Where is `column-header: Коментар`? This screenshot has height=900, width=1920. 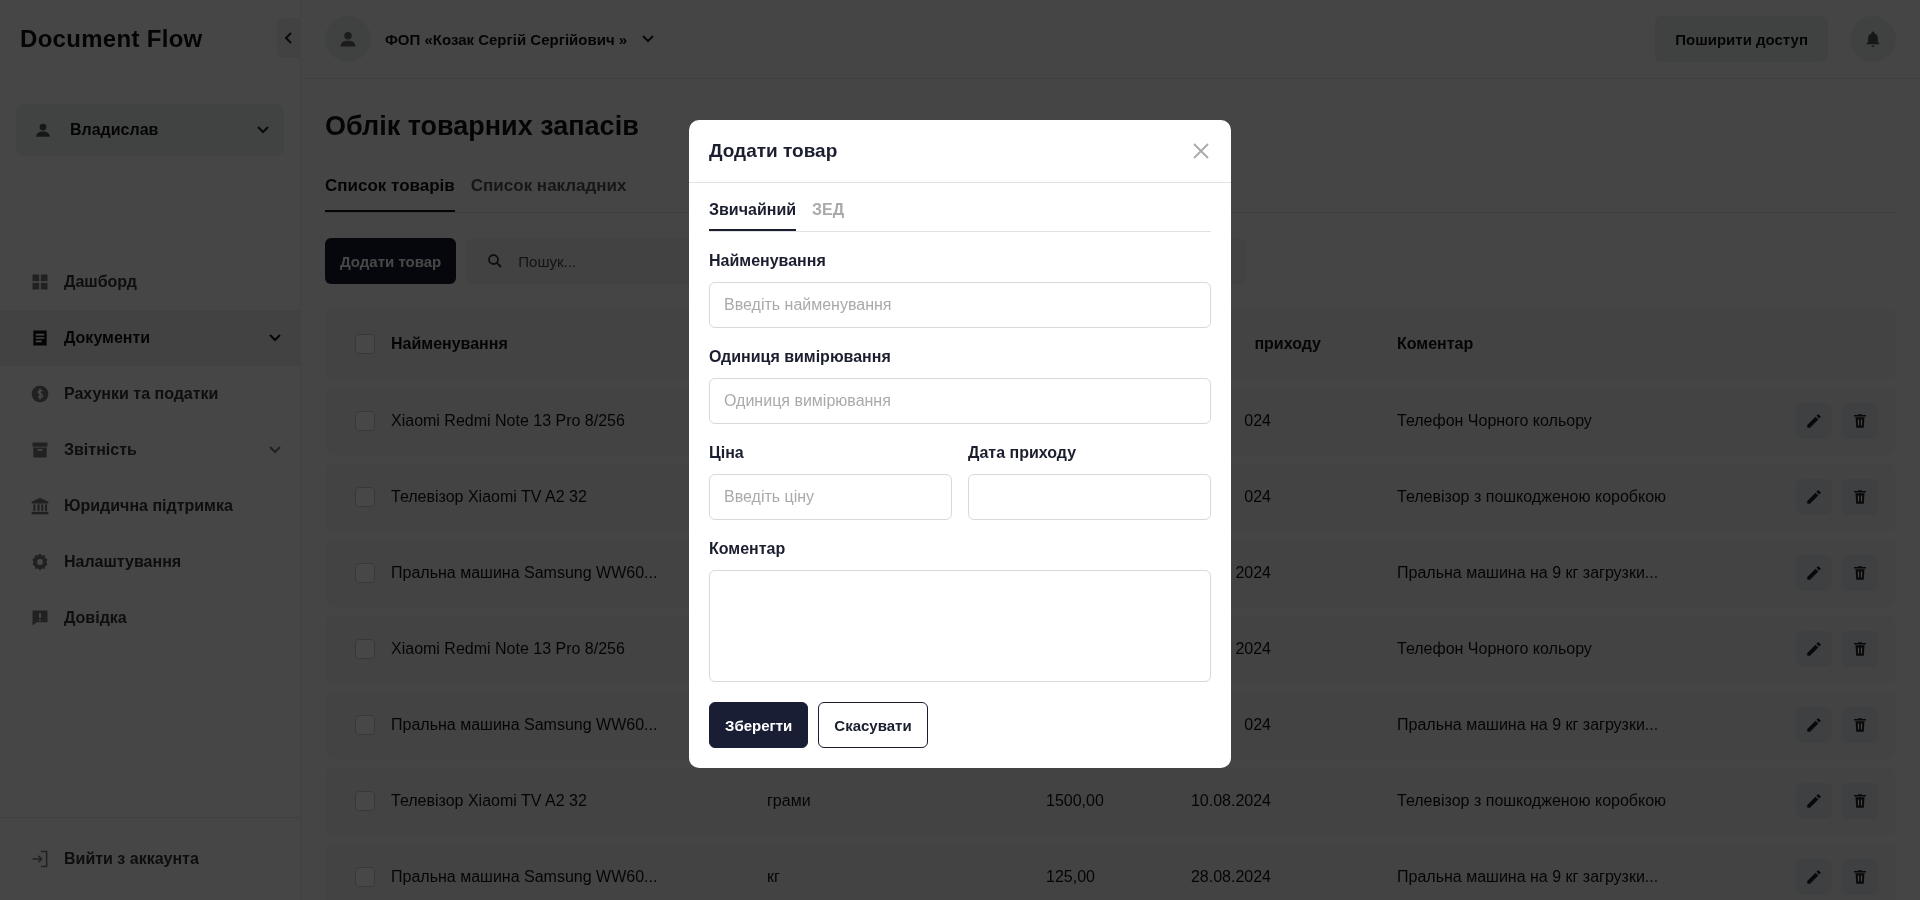
column-header: Коментар is located at coordinates (1435, 343).